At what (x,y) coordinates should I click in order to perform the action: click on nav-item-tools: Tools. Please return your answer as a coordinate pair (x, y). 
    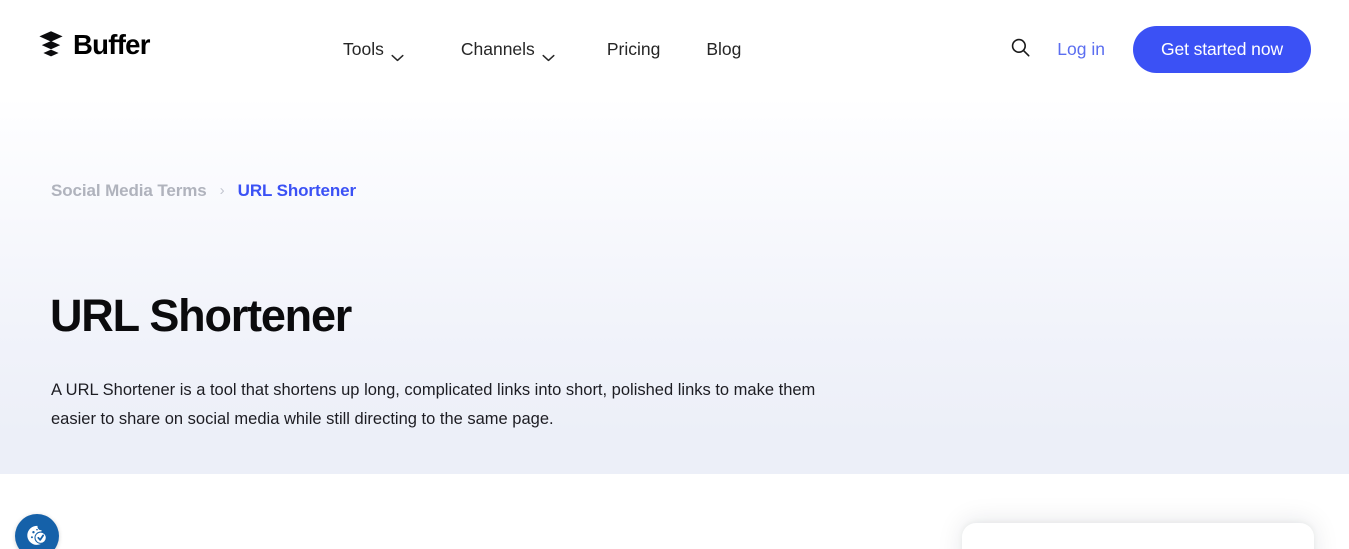
    Looking at the image, I should click on (373, 50).